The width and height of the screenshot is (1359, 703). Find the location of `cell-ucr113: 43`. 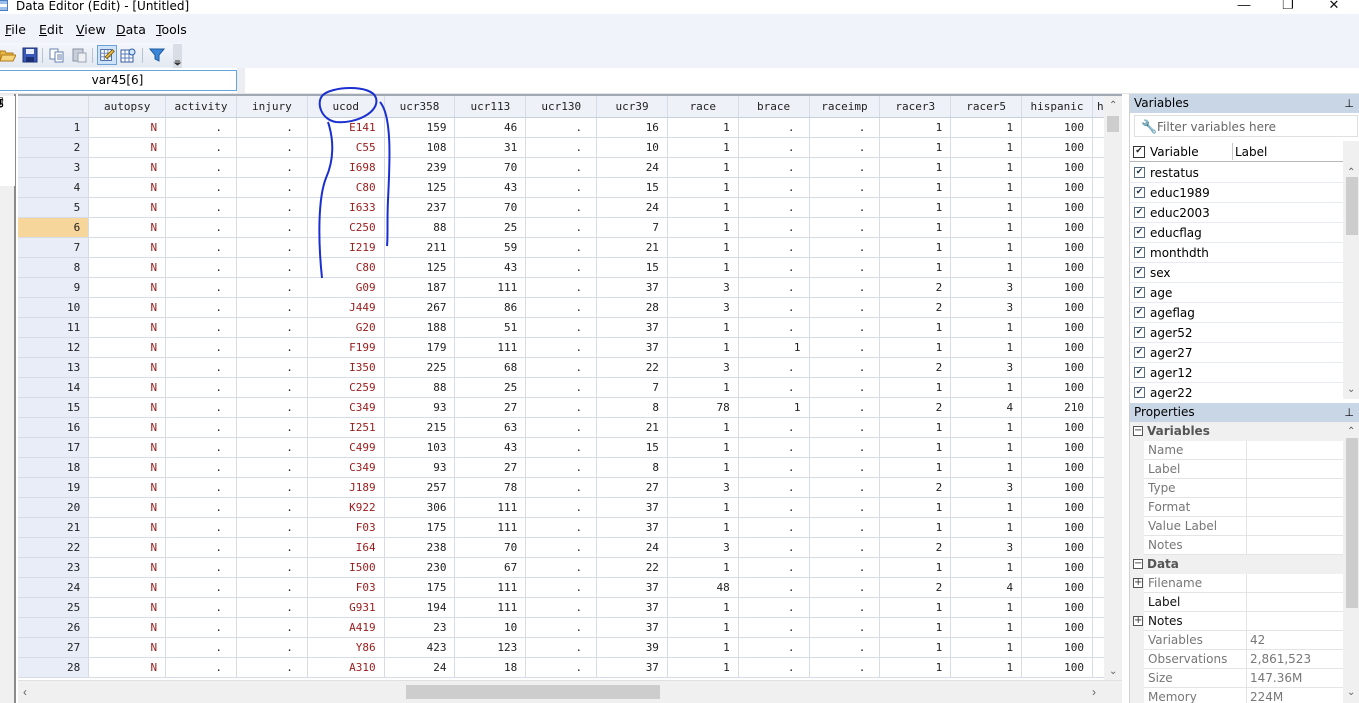

cell-ucr113: 43 is located at coordinates (490, 447).